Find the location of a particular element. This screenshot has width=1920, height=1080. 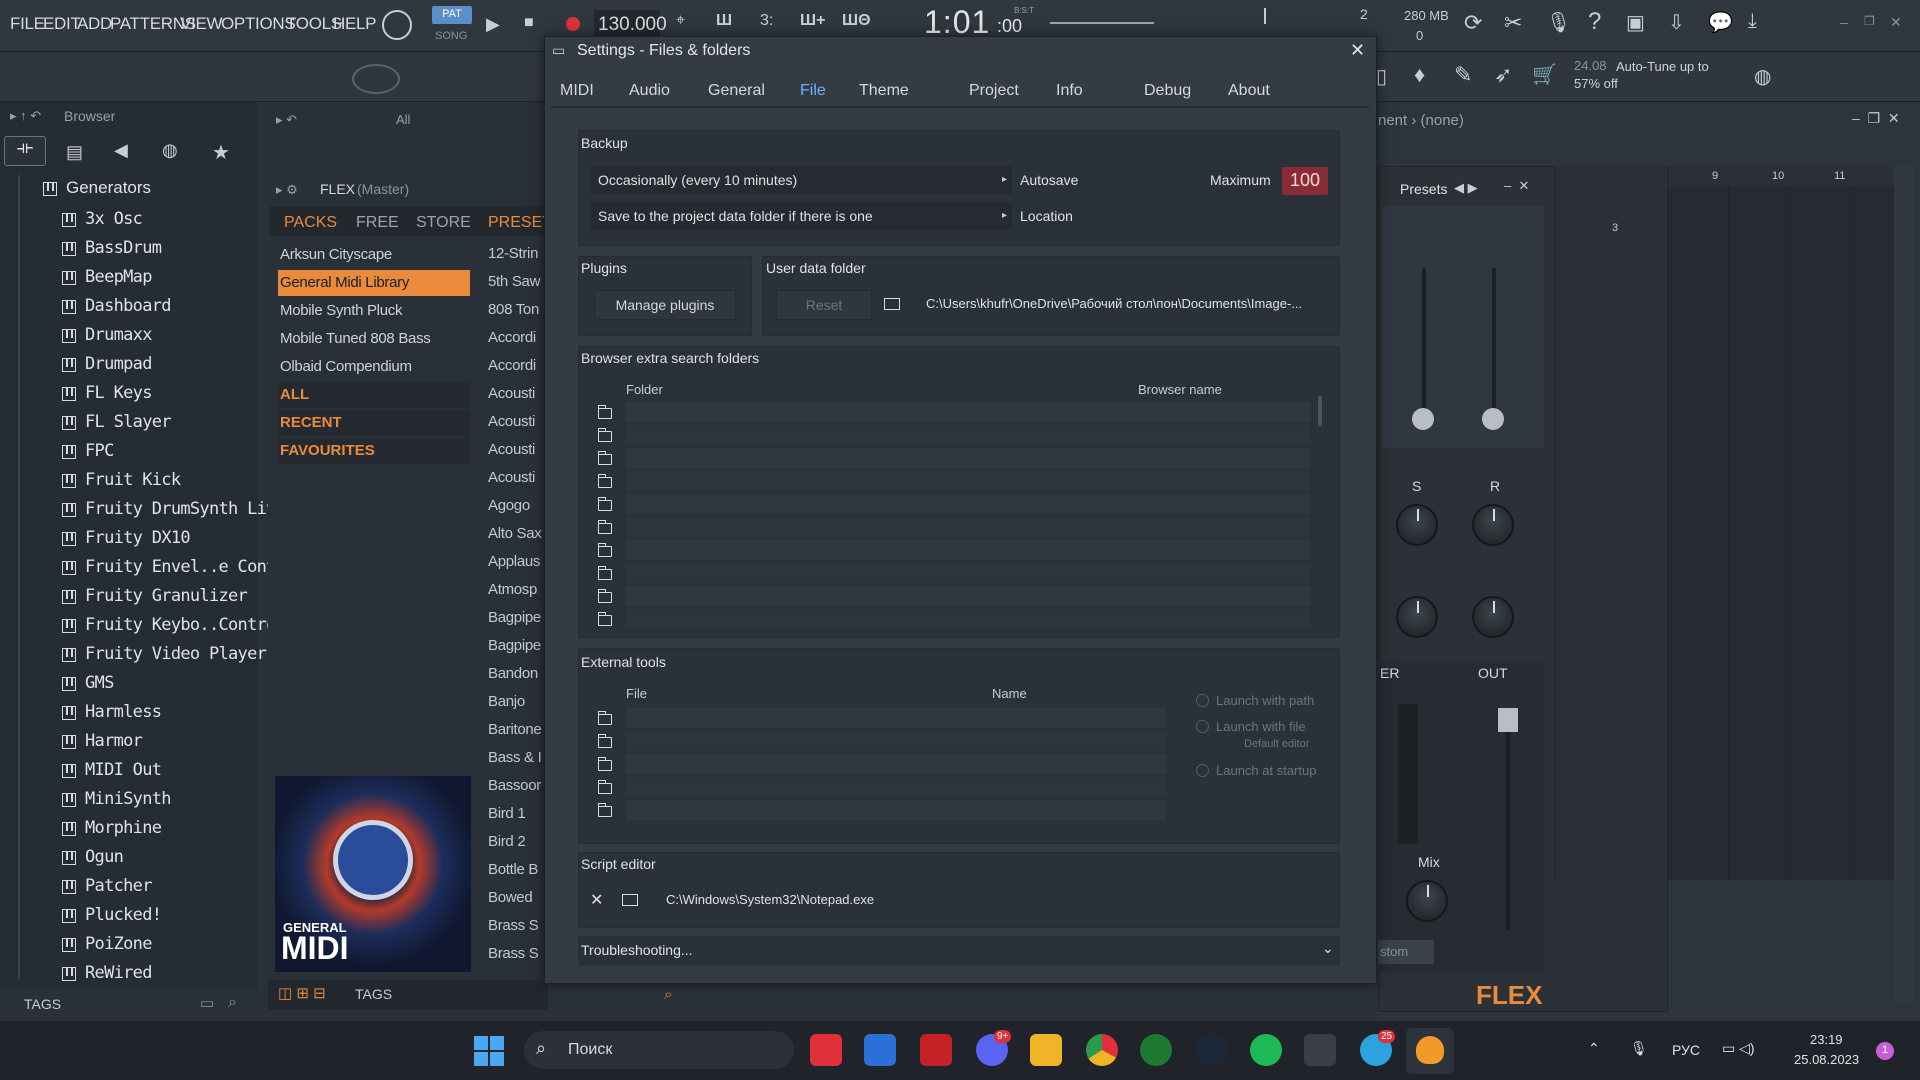

mode-song-toggle: SONG is located at coordinates (451, 36).